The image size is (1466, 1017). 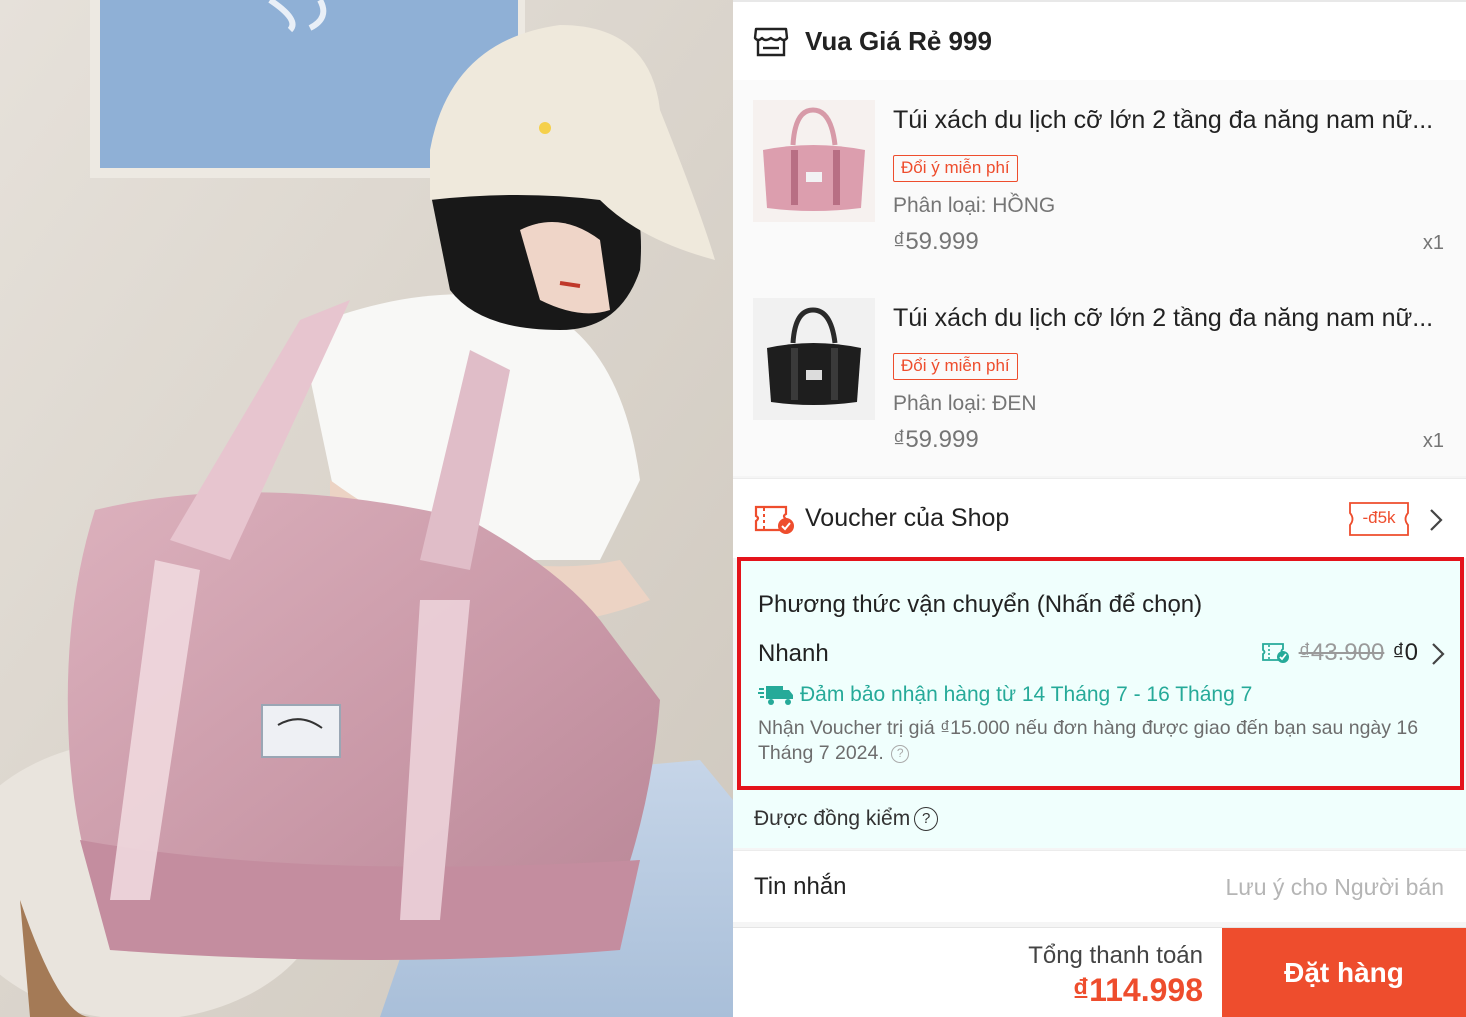 What do you see at coordinates (1405, 652) in the screenshot?
I see `shipping-new-price: ₫0` at bounding box center [1405, 652].